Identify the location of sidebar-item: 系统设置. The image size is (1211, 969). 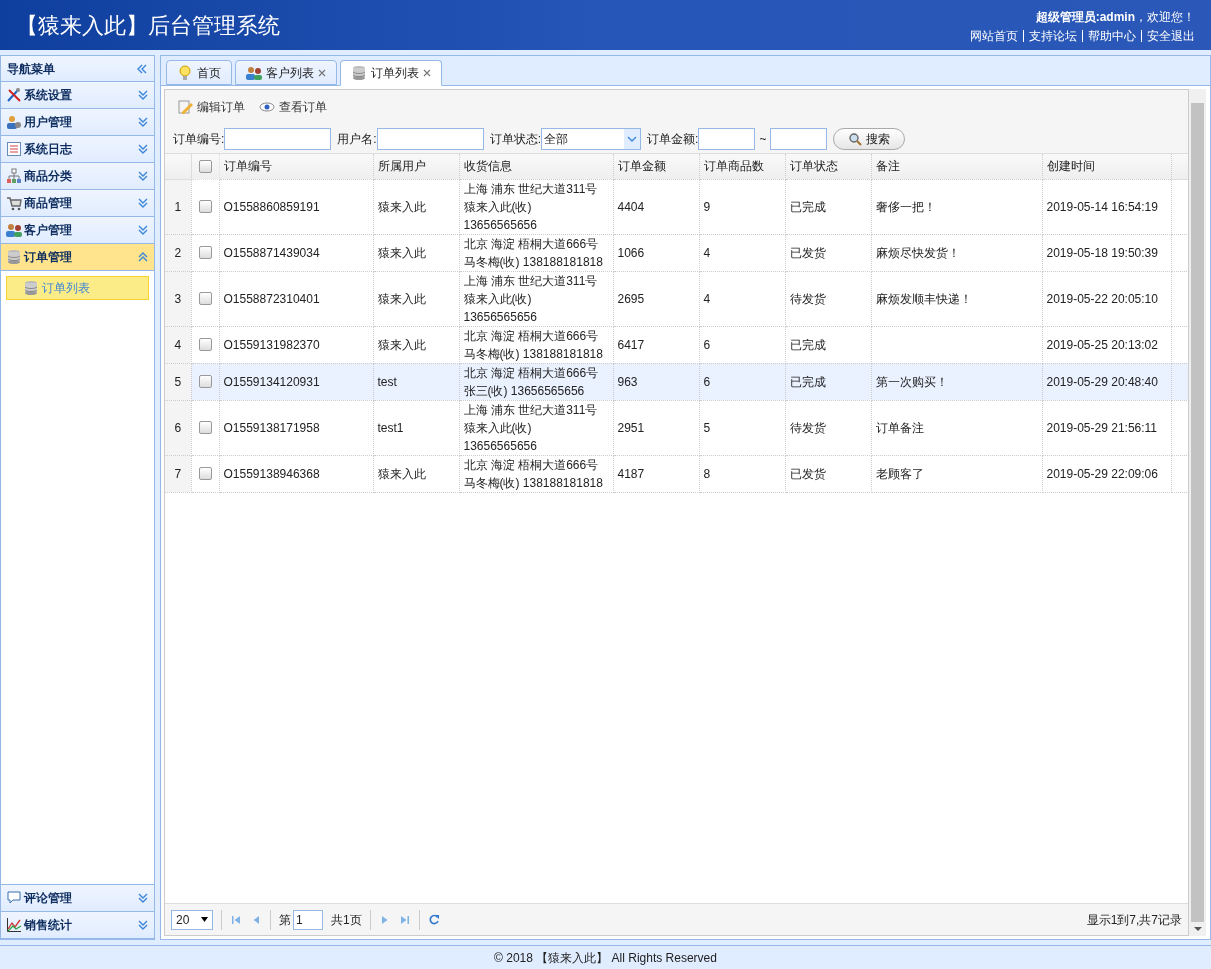
(77, 95).